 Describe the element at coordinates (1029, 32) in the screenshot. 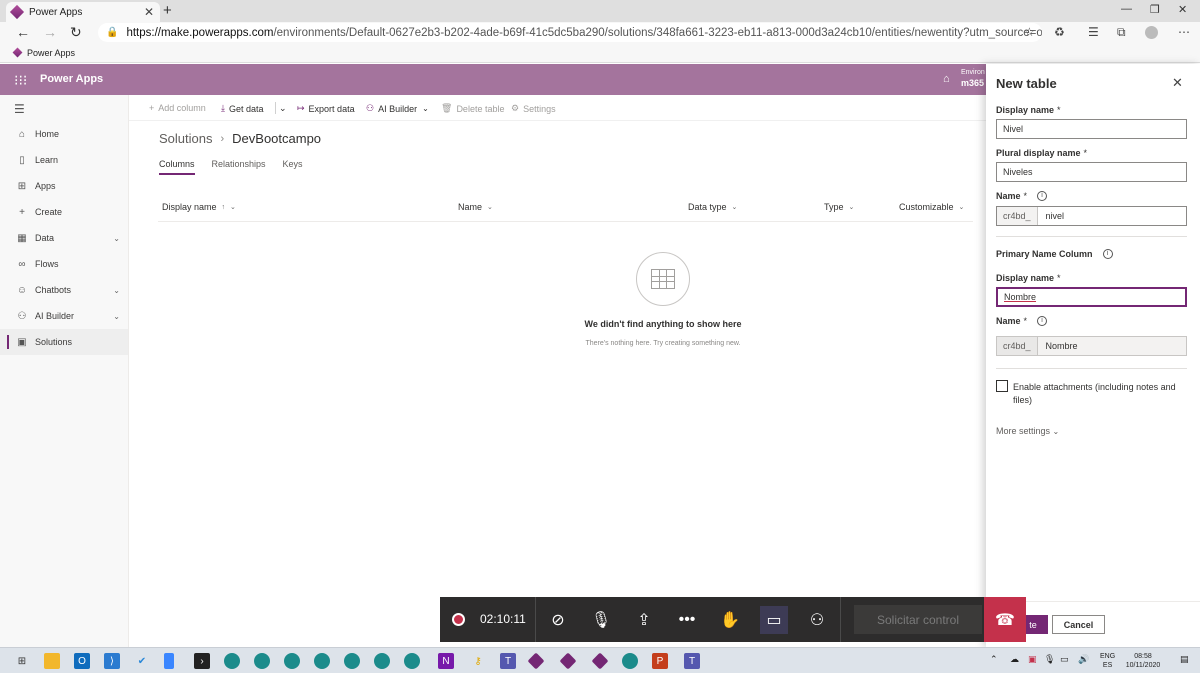

I see `favorite-star-icon: ☆` at that location.